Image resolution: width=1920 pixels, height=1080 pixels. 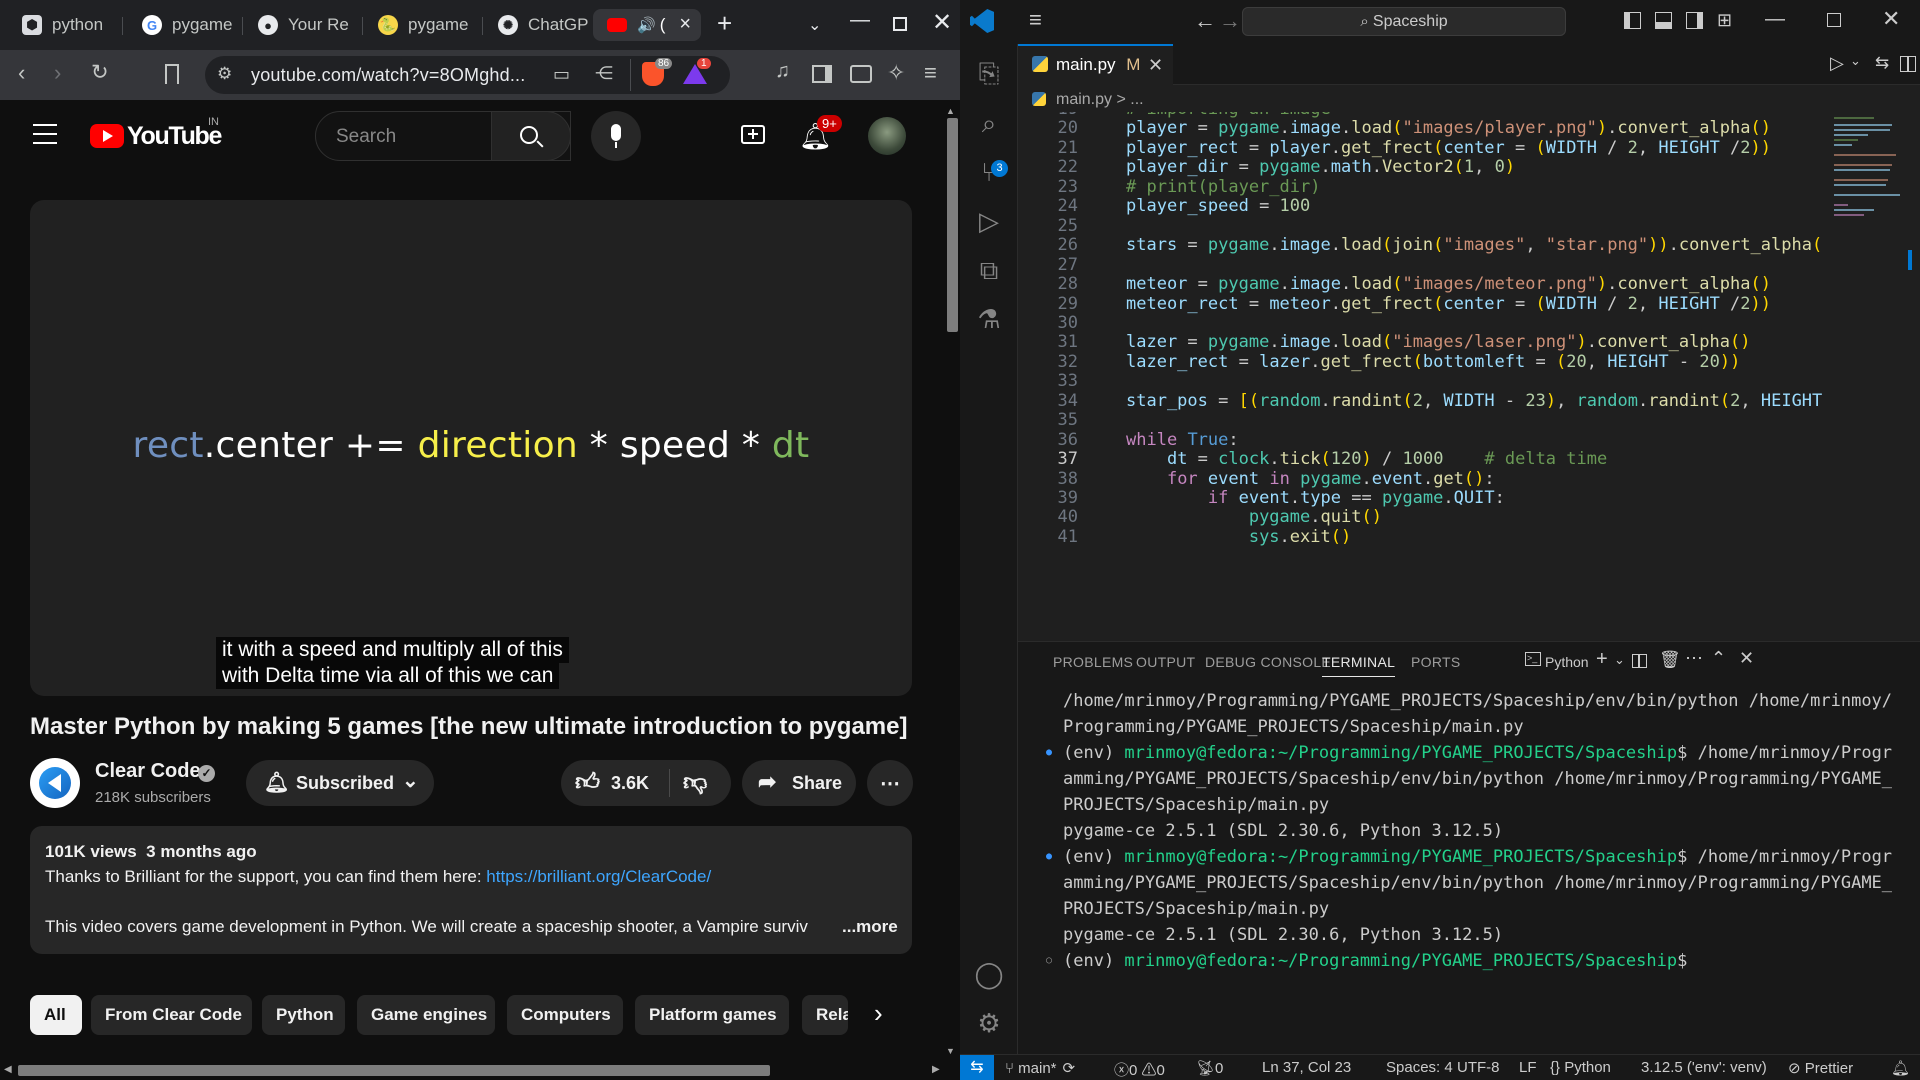 I want to click on cursor-position: Ln 37, Col 23, so click(x=1306, y=1067).